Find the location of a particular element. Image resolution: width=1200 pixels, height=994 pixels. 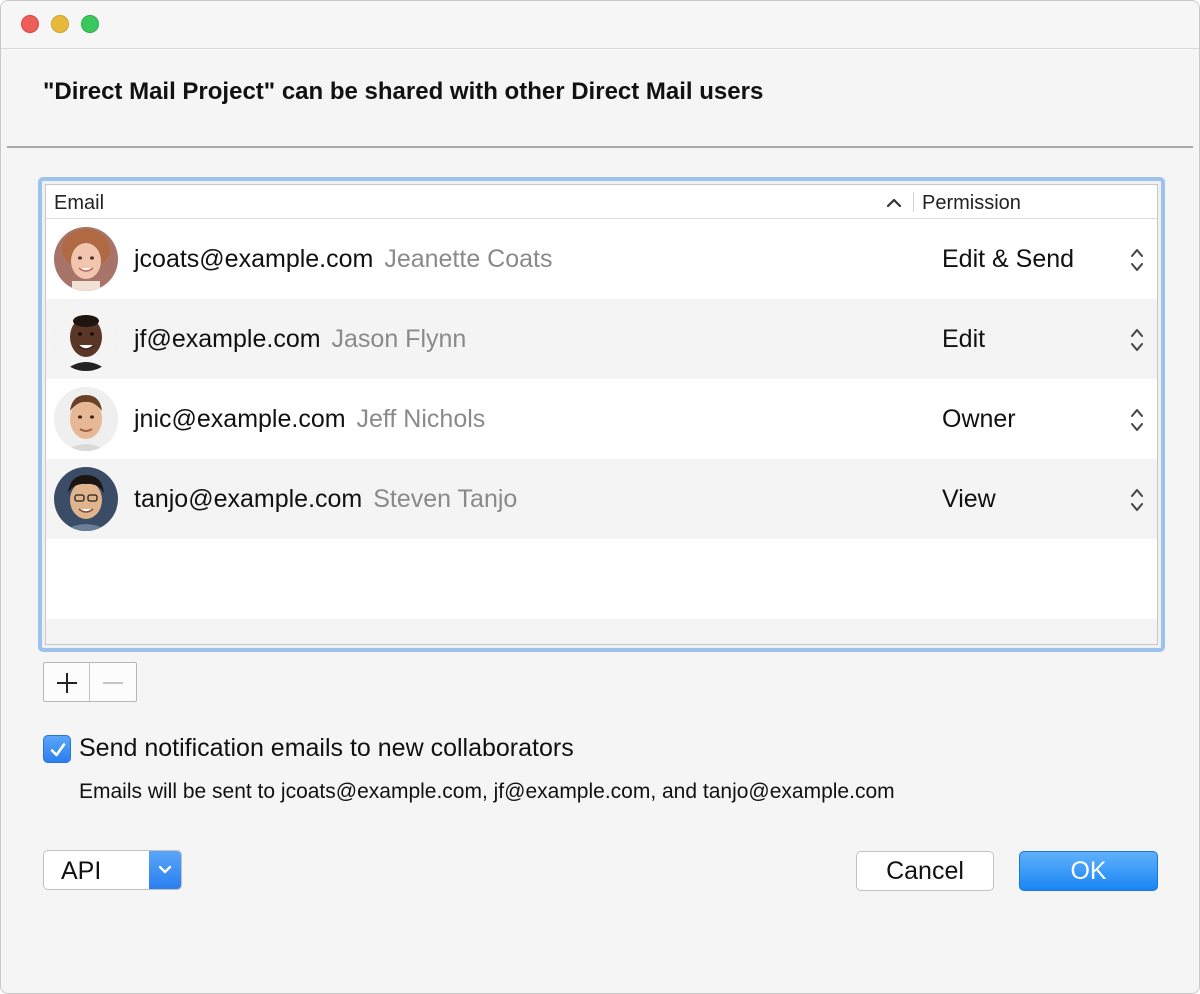

permission-popup: View is located at coordinates (969, 499).